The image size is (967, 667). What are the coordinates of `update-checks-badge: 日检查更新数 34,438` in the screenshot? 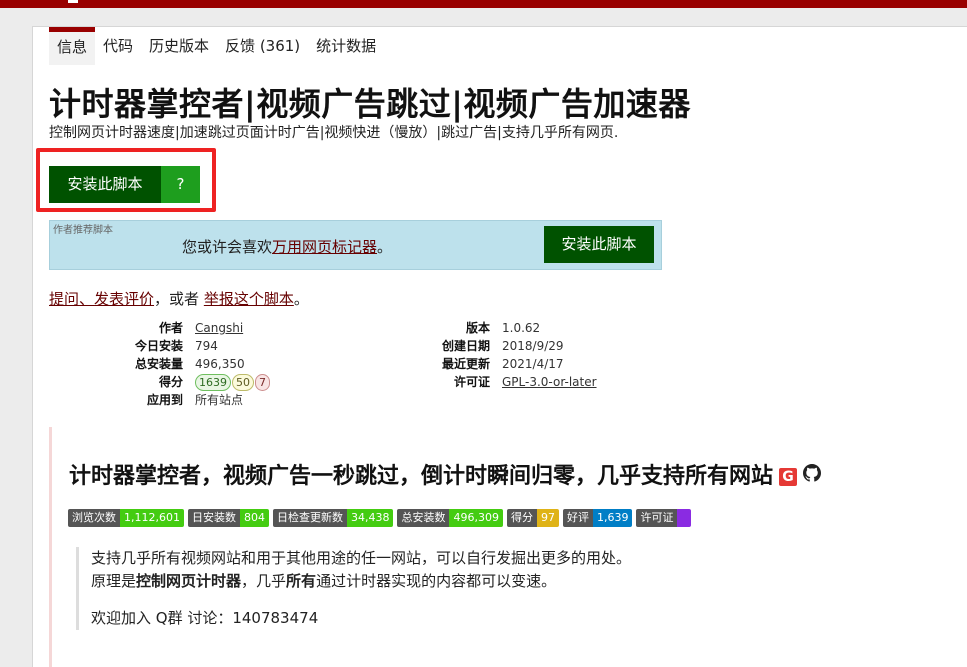 It's located at (333, 518).